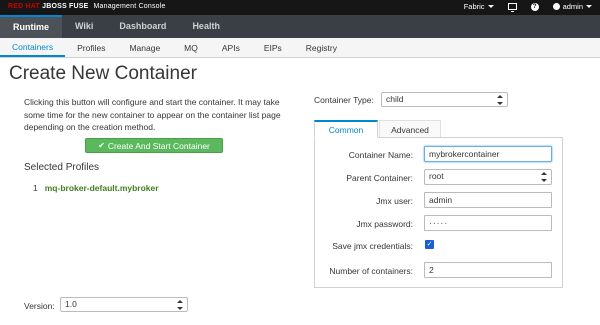  I want to click on create-button-label: Create And Start Container, so click(158, 145).